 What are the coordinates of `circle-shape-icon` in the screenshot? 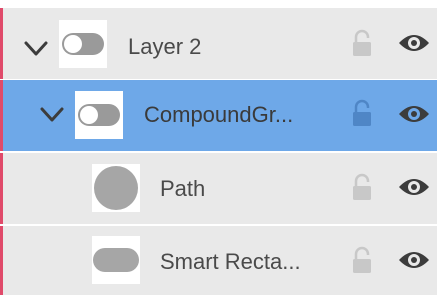 It's located at (116, 188).